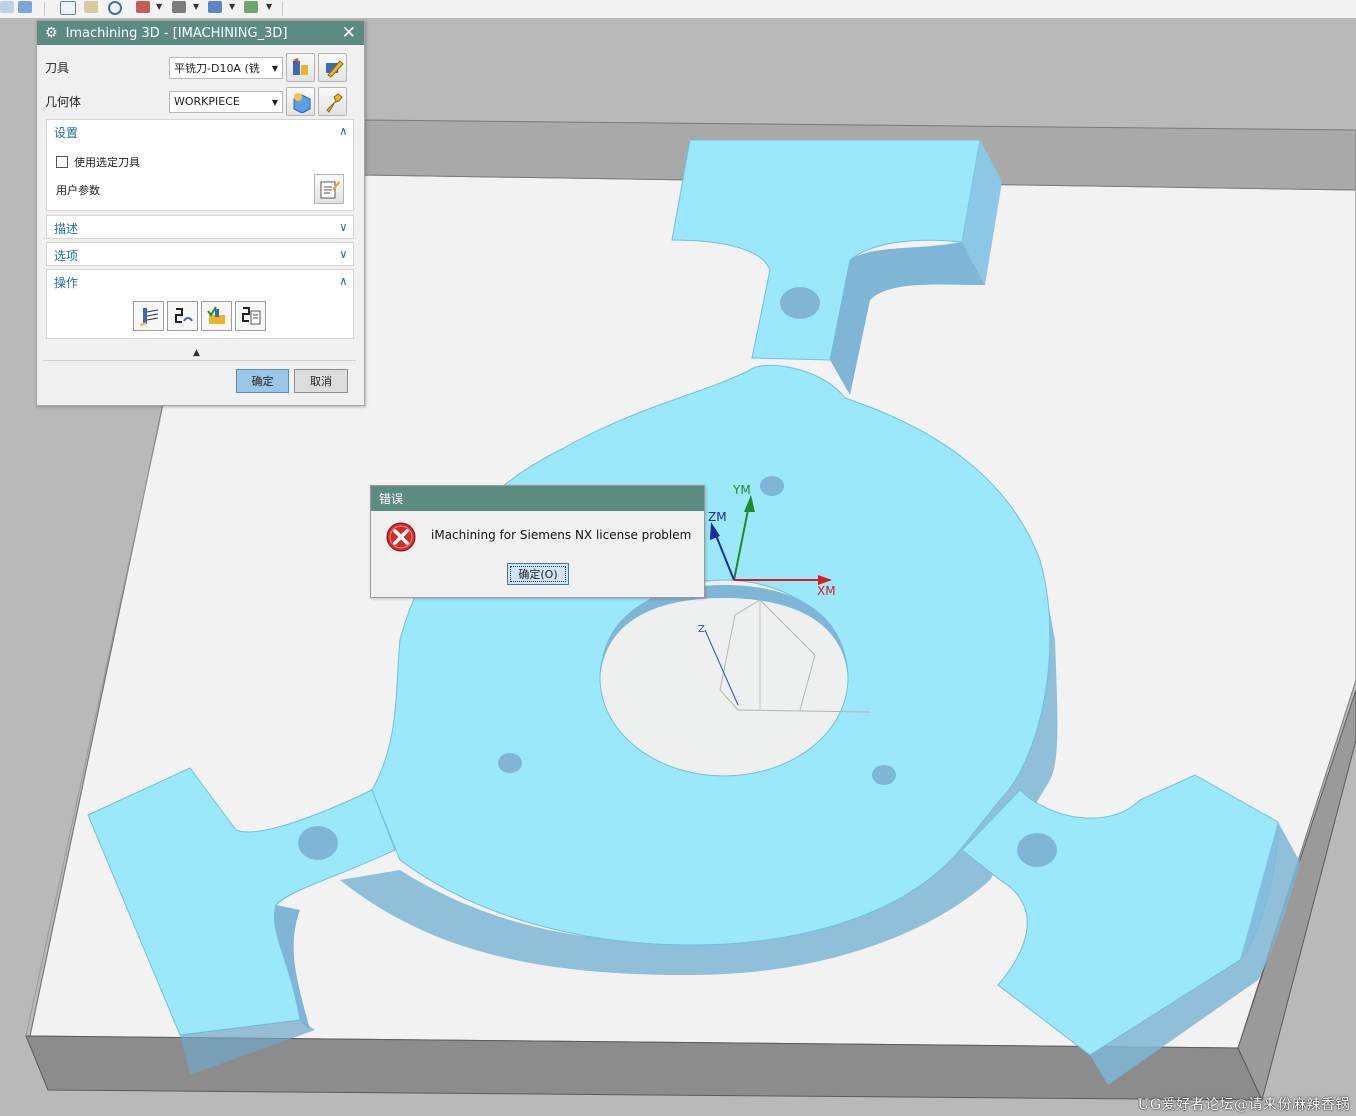 The image size is (1356, 1116). Describe the element at coordinates (199, 316) in the screenshot. I see `actions-toolbar` at that location.